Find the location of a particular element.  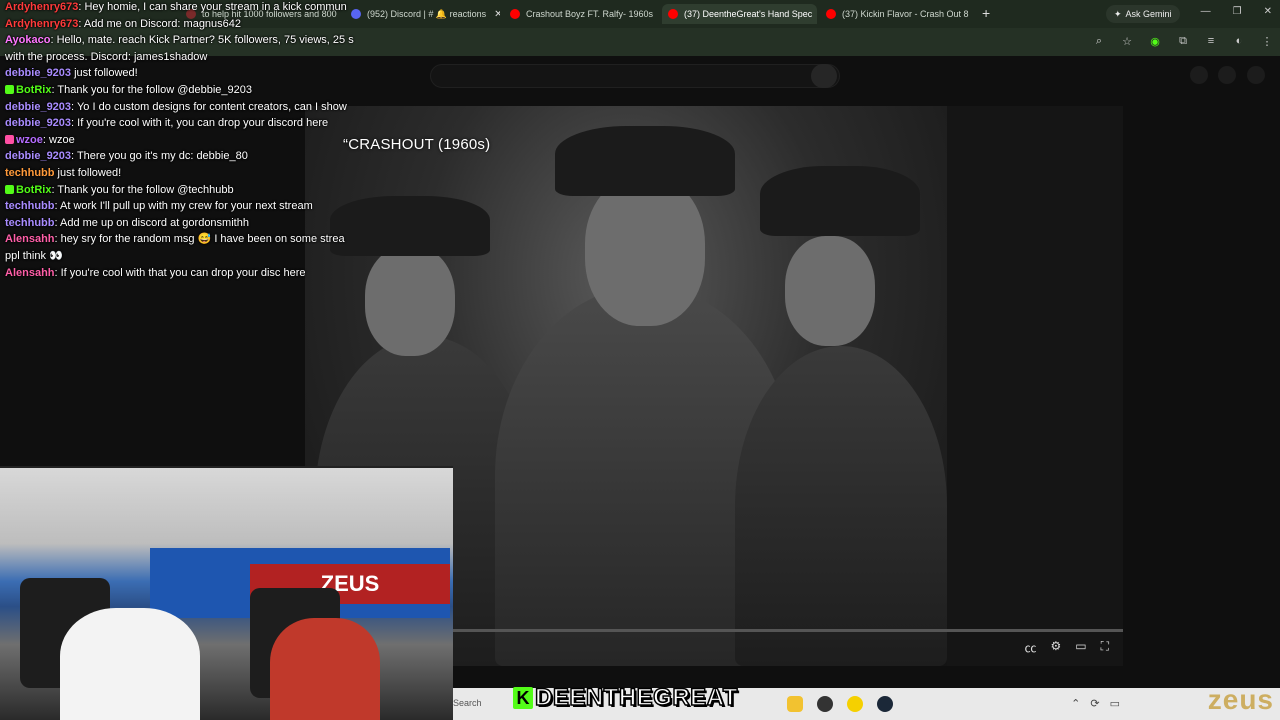

tab-3-active: (37) DeentheGreat's Hand Spec ✕ is located at coordinates (739, 14).